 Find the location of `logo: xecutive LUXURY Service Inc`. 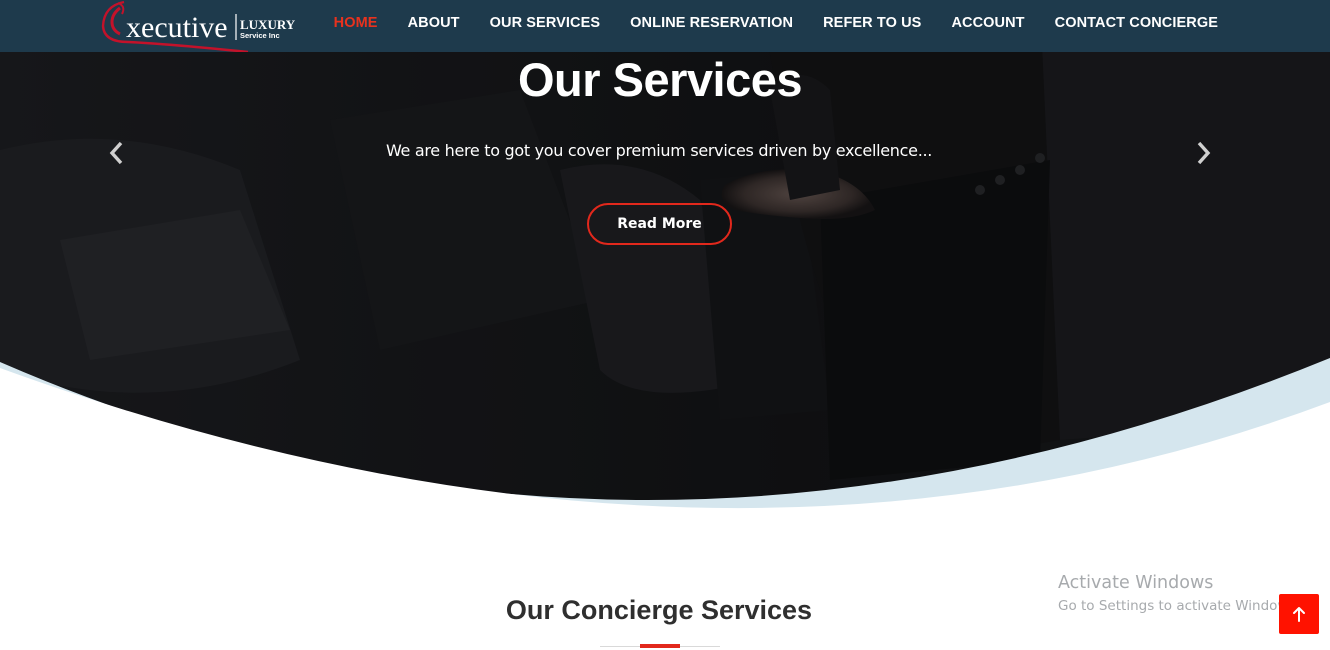

logo: xecutive LUXURY Service Inc is located at coordinates (202, 26).